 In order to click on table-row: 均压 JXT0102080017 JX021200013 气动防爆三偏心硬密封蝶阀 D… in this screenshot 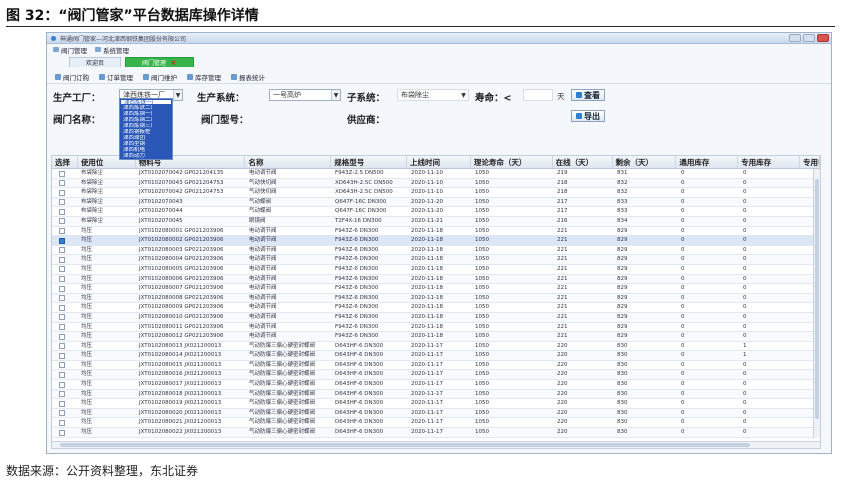, I will do `click(436, 385)`.